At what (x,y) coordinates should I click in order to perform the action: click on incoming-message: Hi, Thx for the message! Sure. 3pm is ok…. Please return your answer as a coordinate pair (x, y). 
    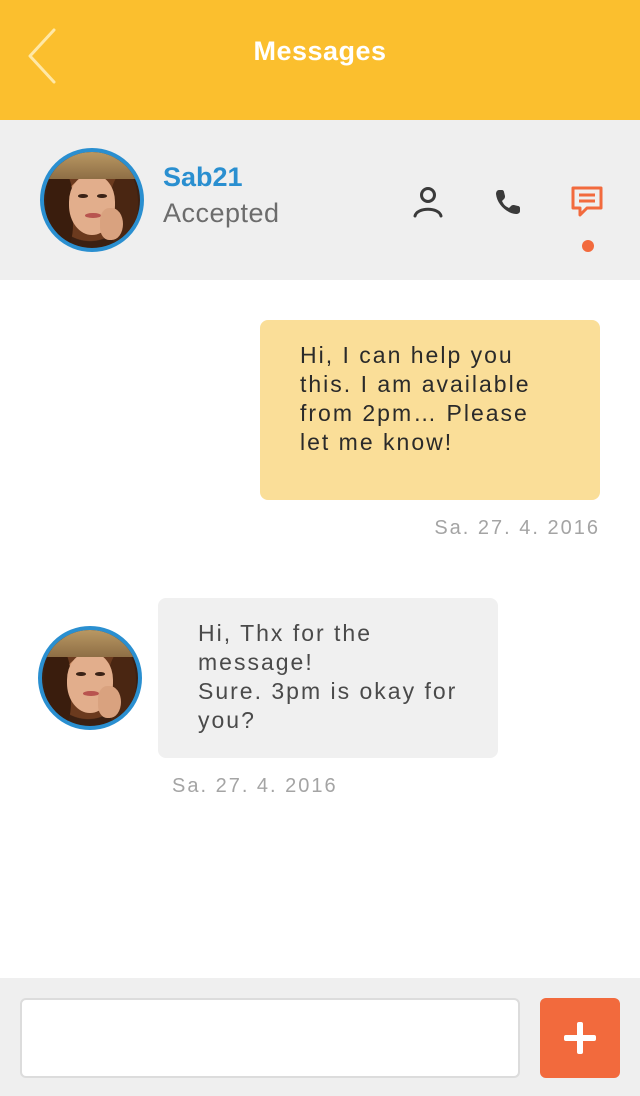
    Looking at the image, I should click on (328, 678).